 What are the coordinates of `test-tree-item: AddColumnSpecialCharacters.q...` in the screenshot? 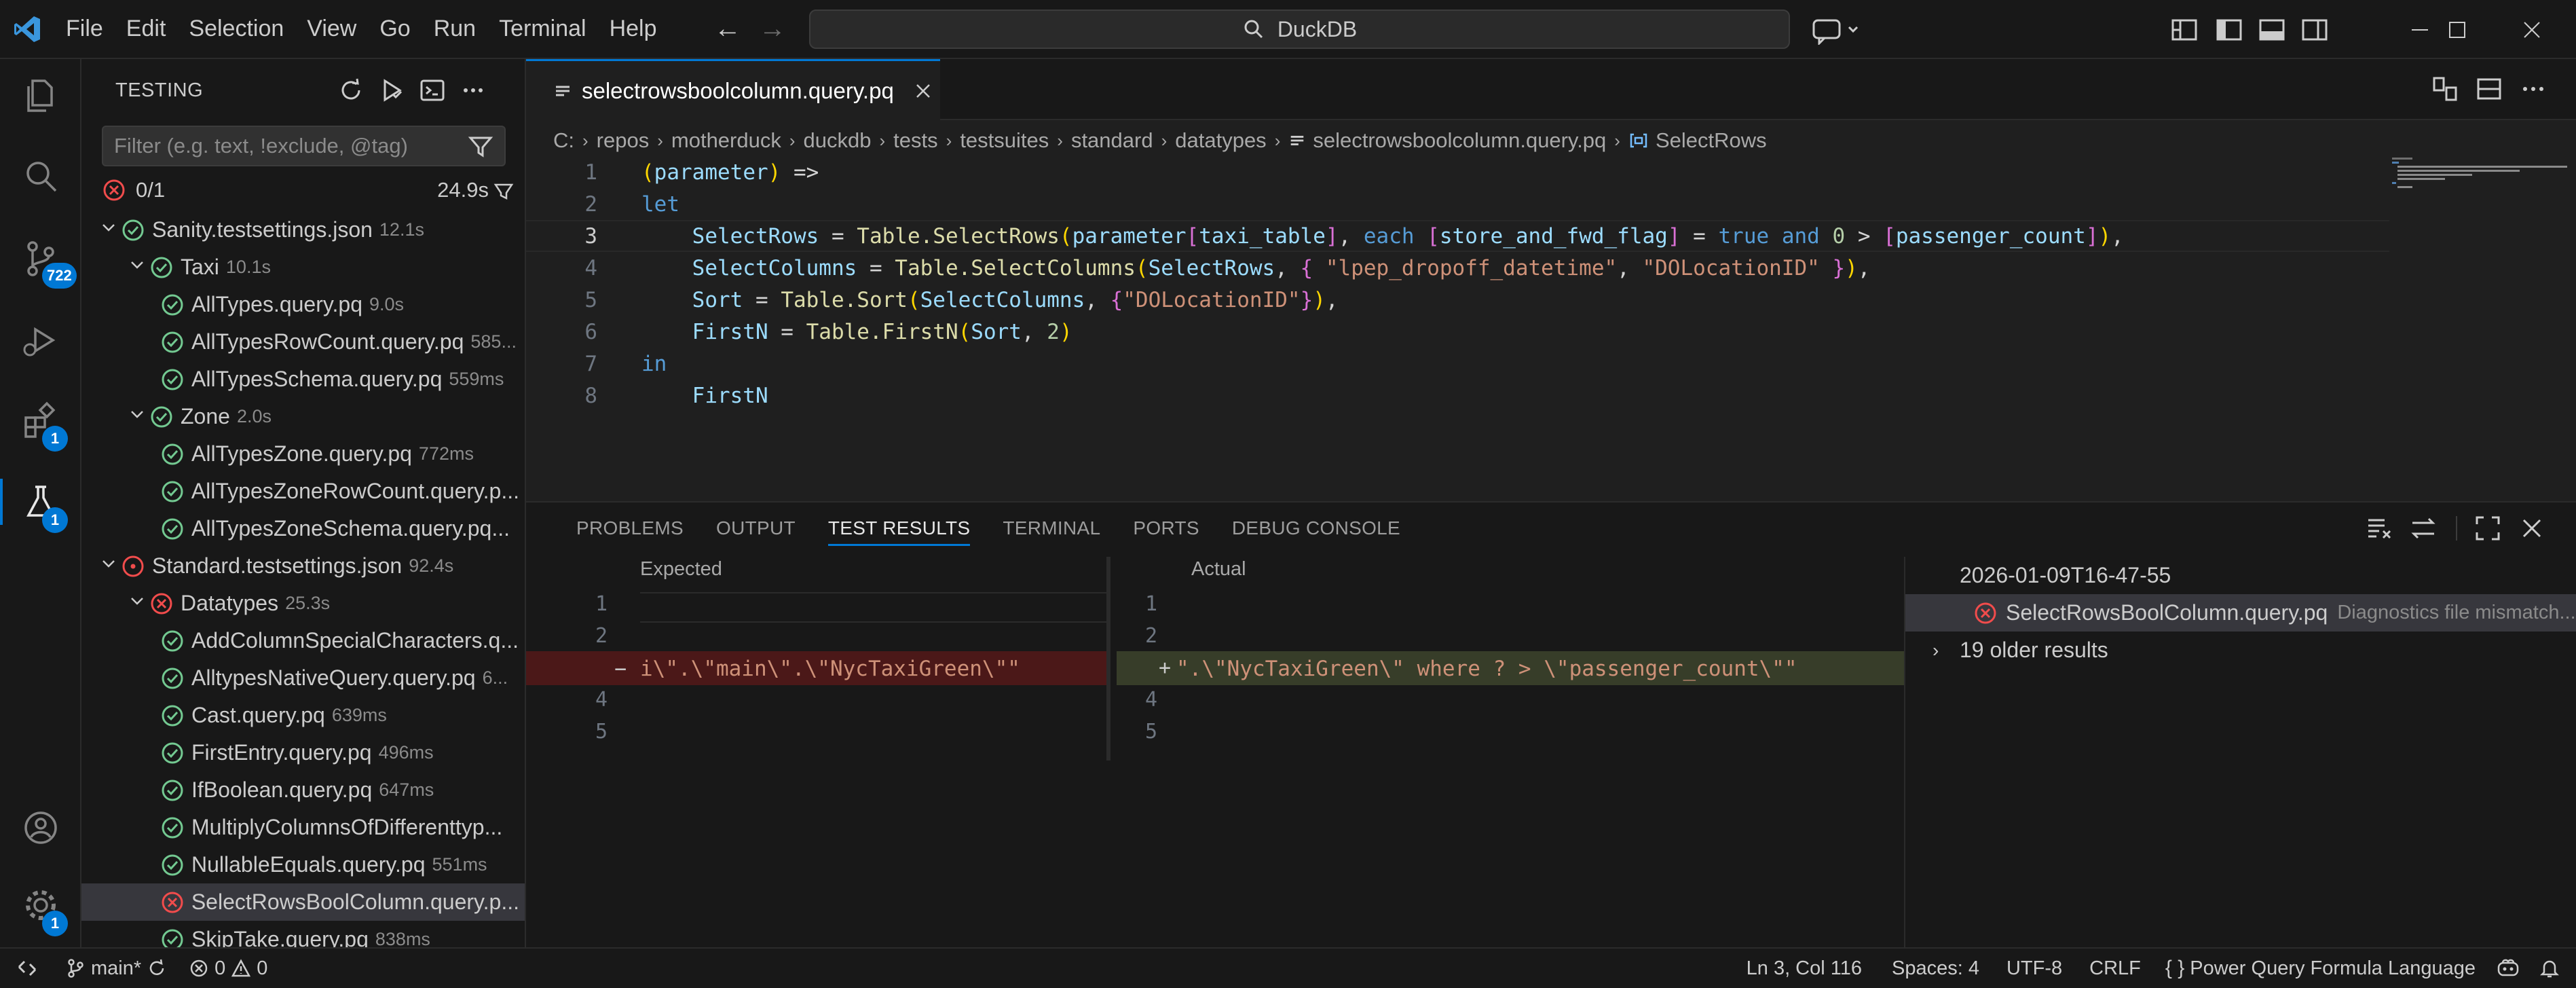 It's located at (303, 641).